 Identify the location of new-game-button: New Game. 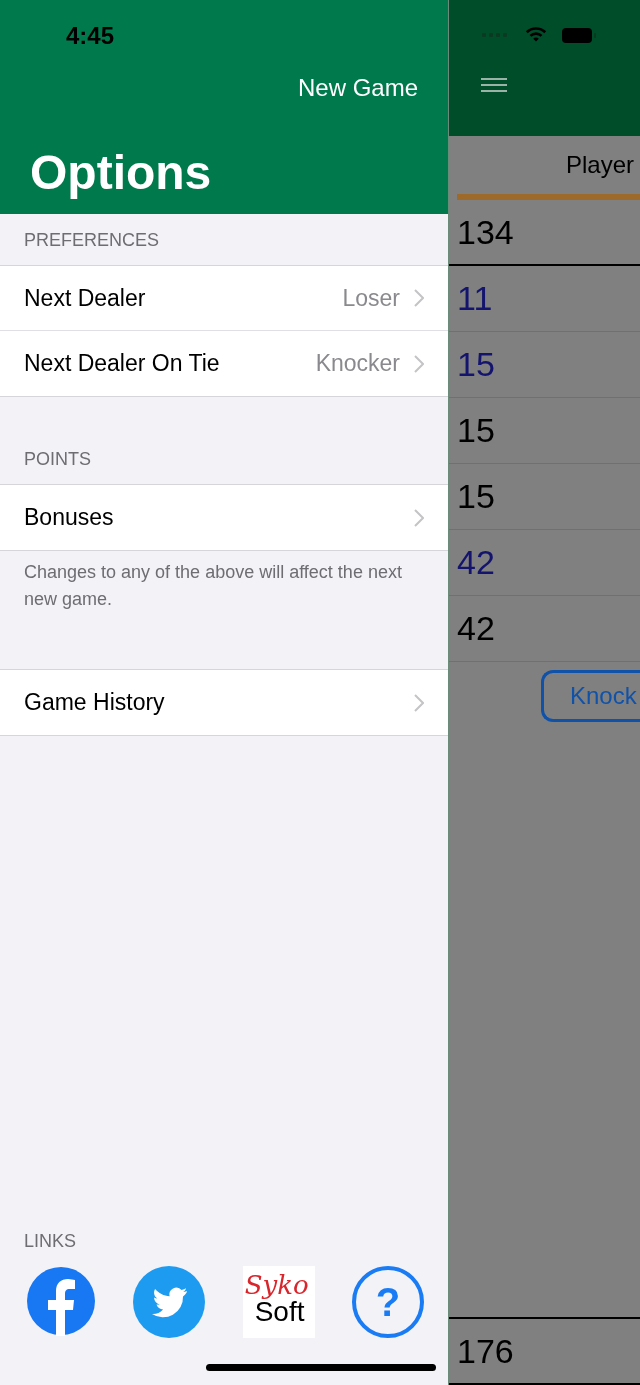
(357, 88).